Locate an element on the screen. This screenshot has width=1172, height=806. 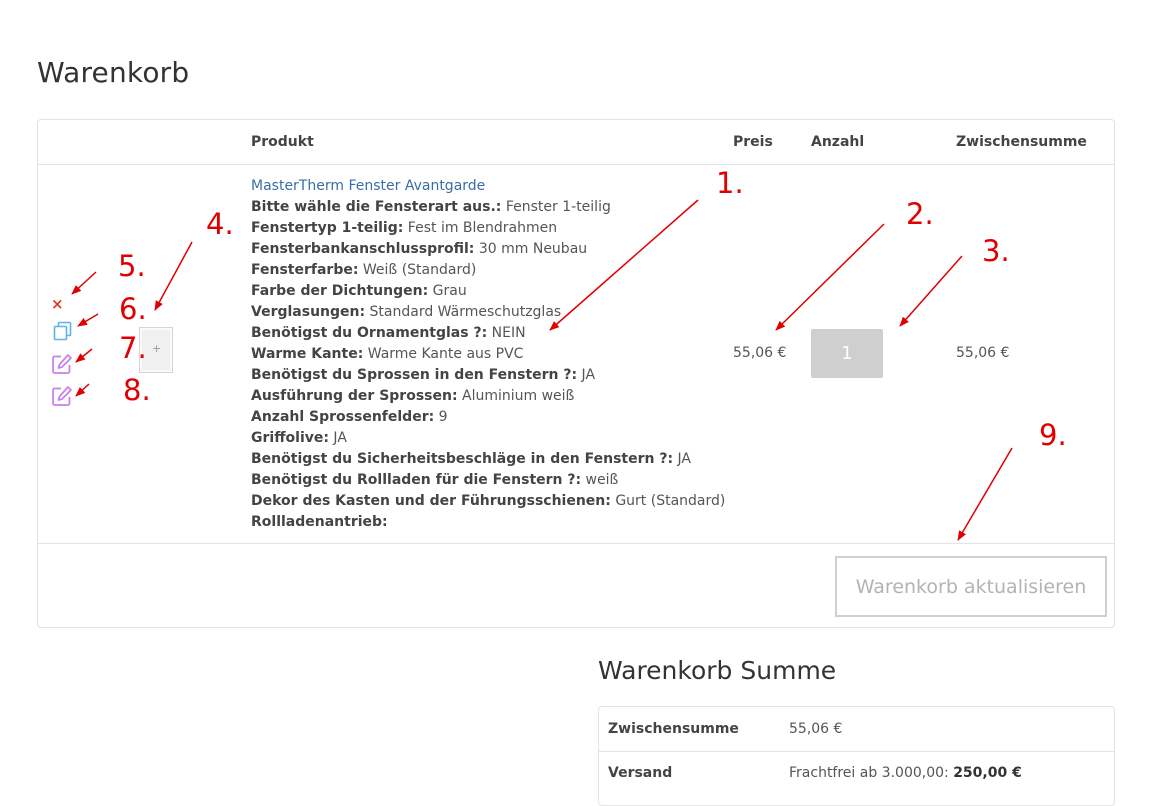
totals-label: Zwischensumme is located at coordinates (673, 729).